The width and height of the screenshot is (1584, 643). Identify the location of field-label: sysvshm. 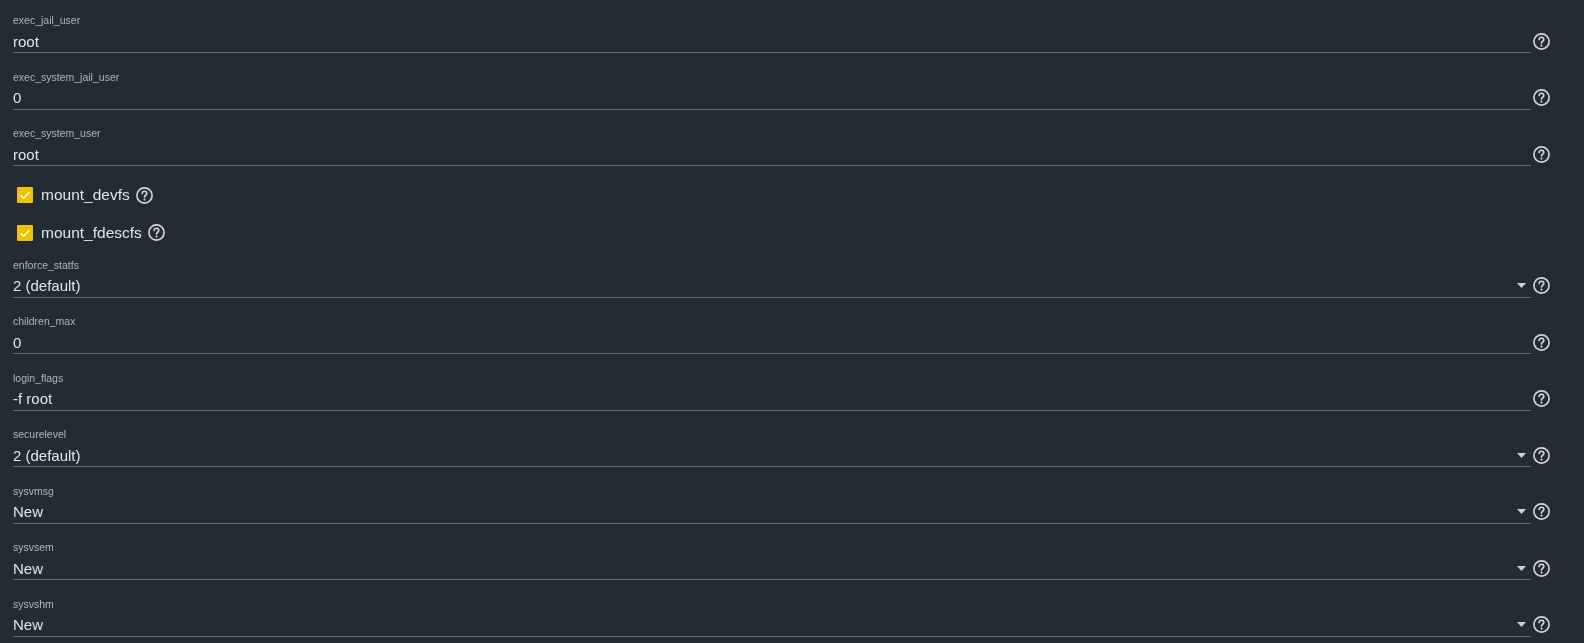
(33, 603).